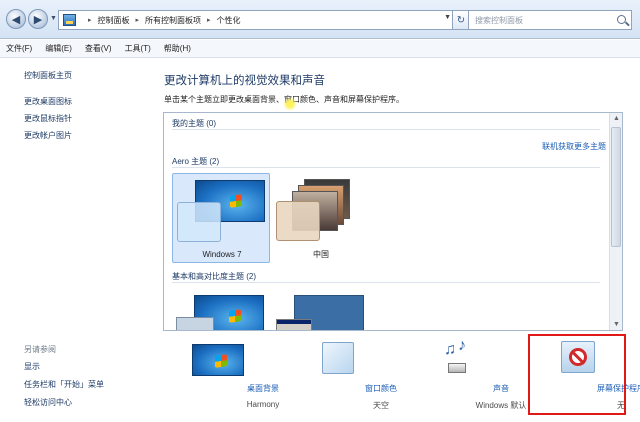 The width and height of the screenshot is (640, 422). Describe the element at coordinates (461, 20) in the screenshot. I see `refresh-icon: ↻` at that location.